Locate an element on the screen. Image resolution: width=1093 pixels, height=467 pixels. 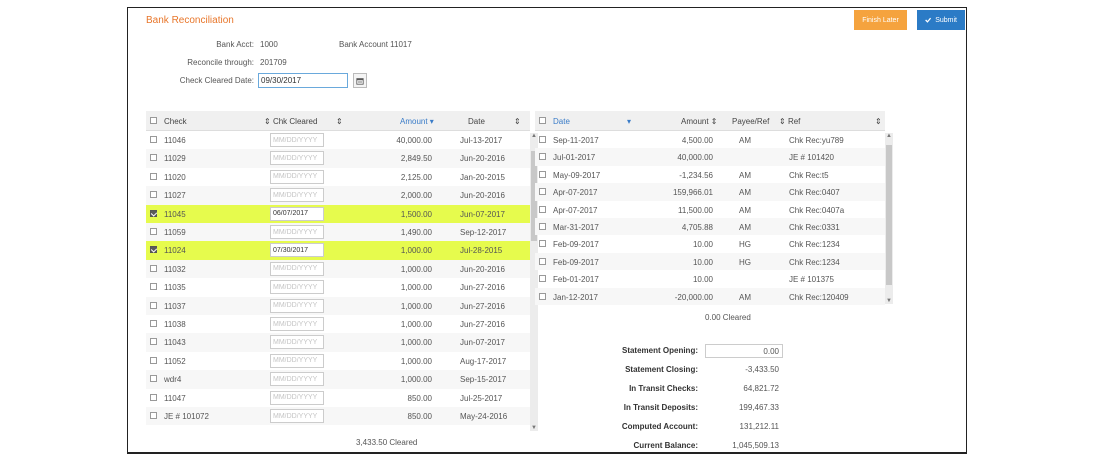
deposit-row: Apr-07-2017 11,500.00 AM Chk Rec:0407a is located at coordinates (710, 209).